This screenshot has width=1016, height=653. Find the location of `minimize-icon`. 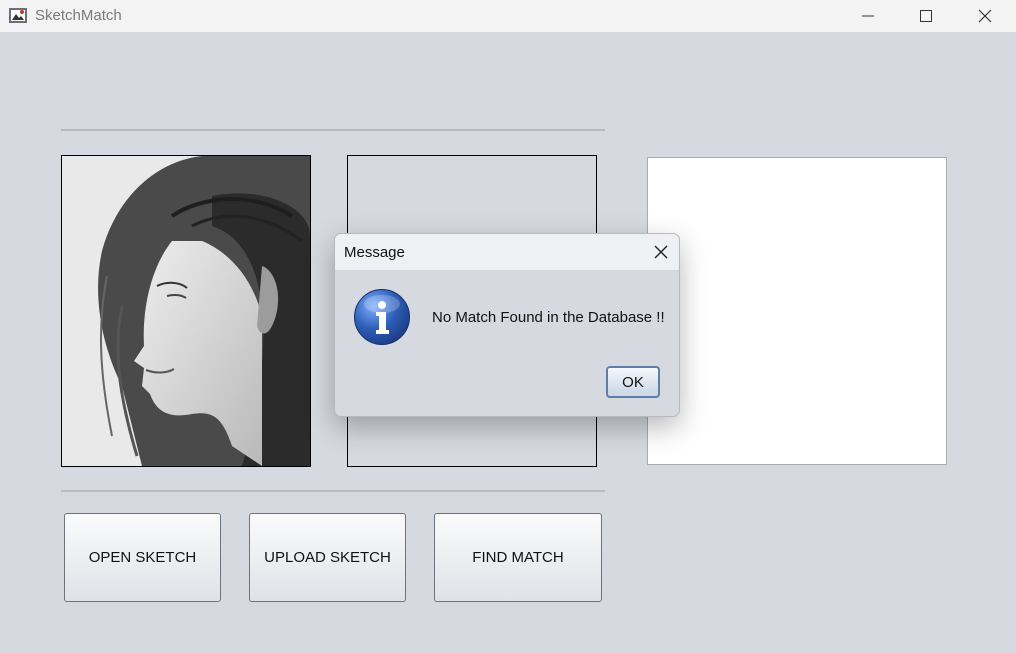

minimize-icon is located at coordinates (868, 16).